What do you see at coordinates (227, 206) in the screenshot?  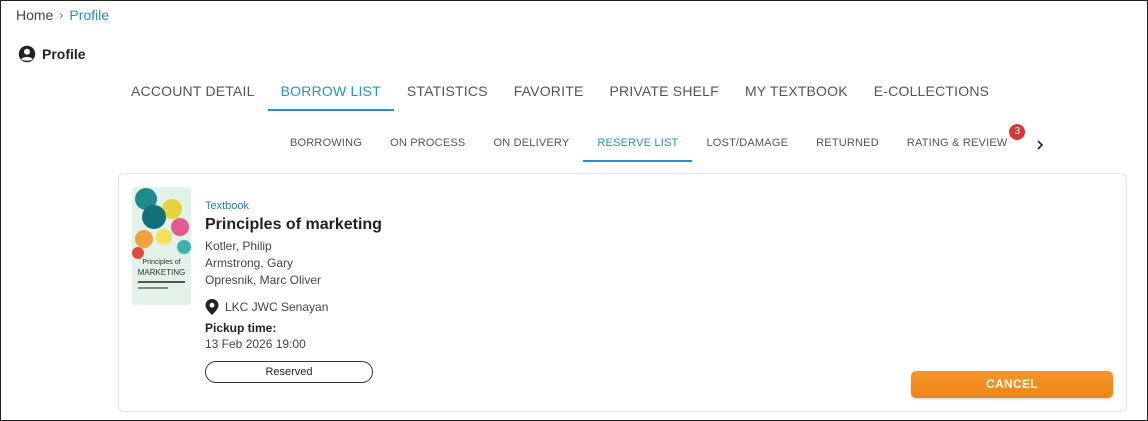 I see `item-type: Textbook` at bounding box center [227, 206].